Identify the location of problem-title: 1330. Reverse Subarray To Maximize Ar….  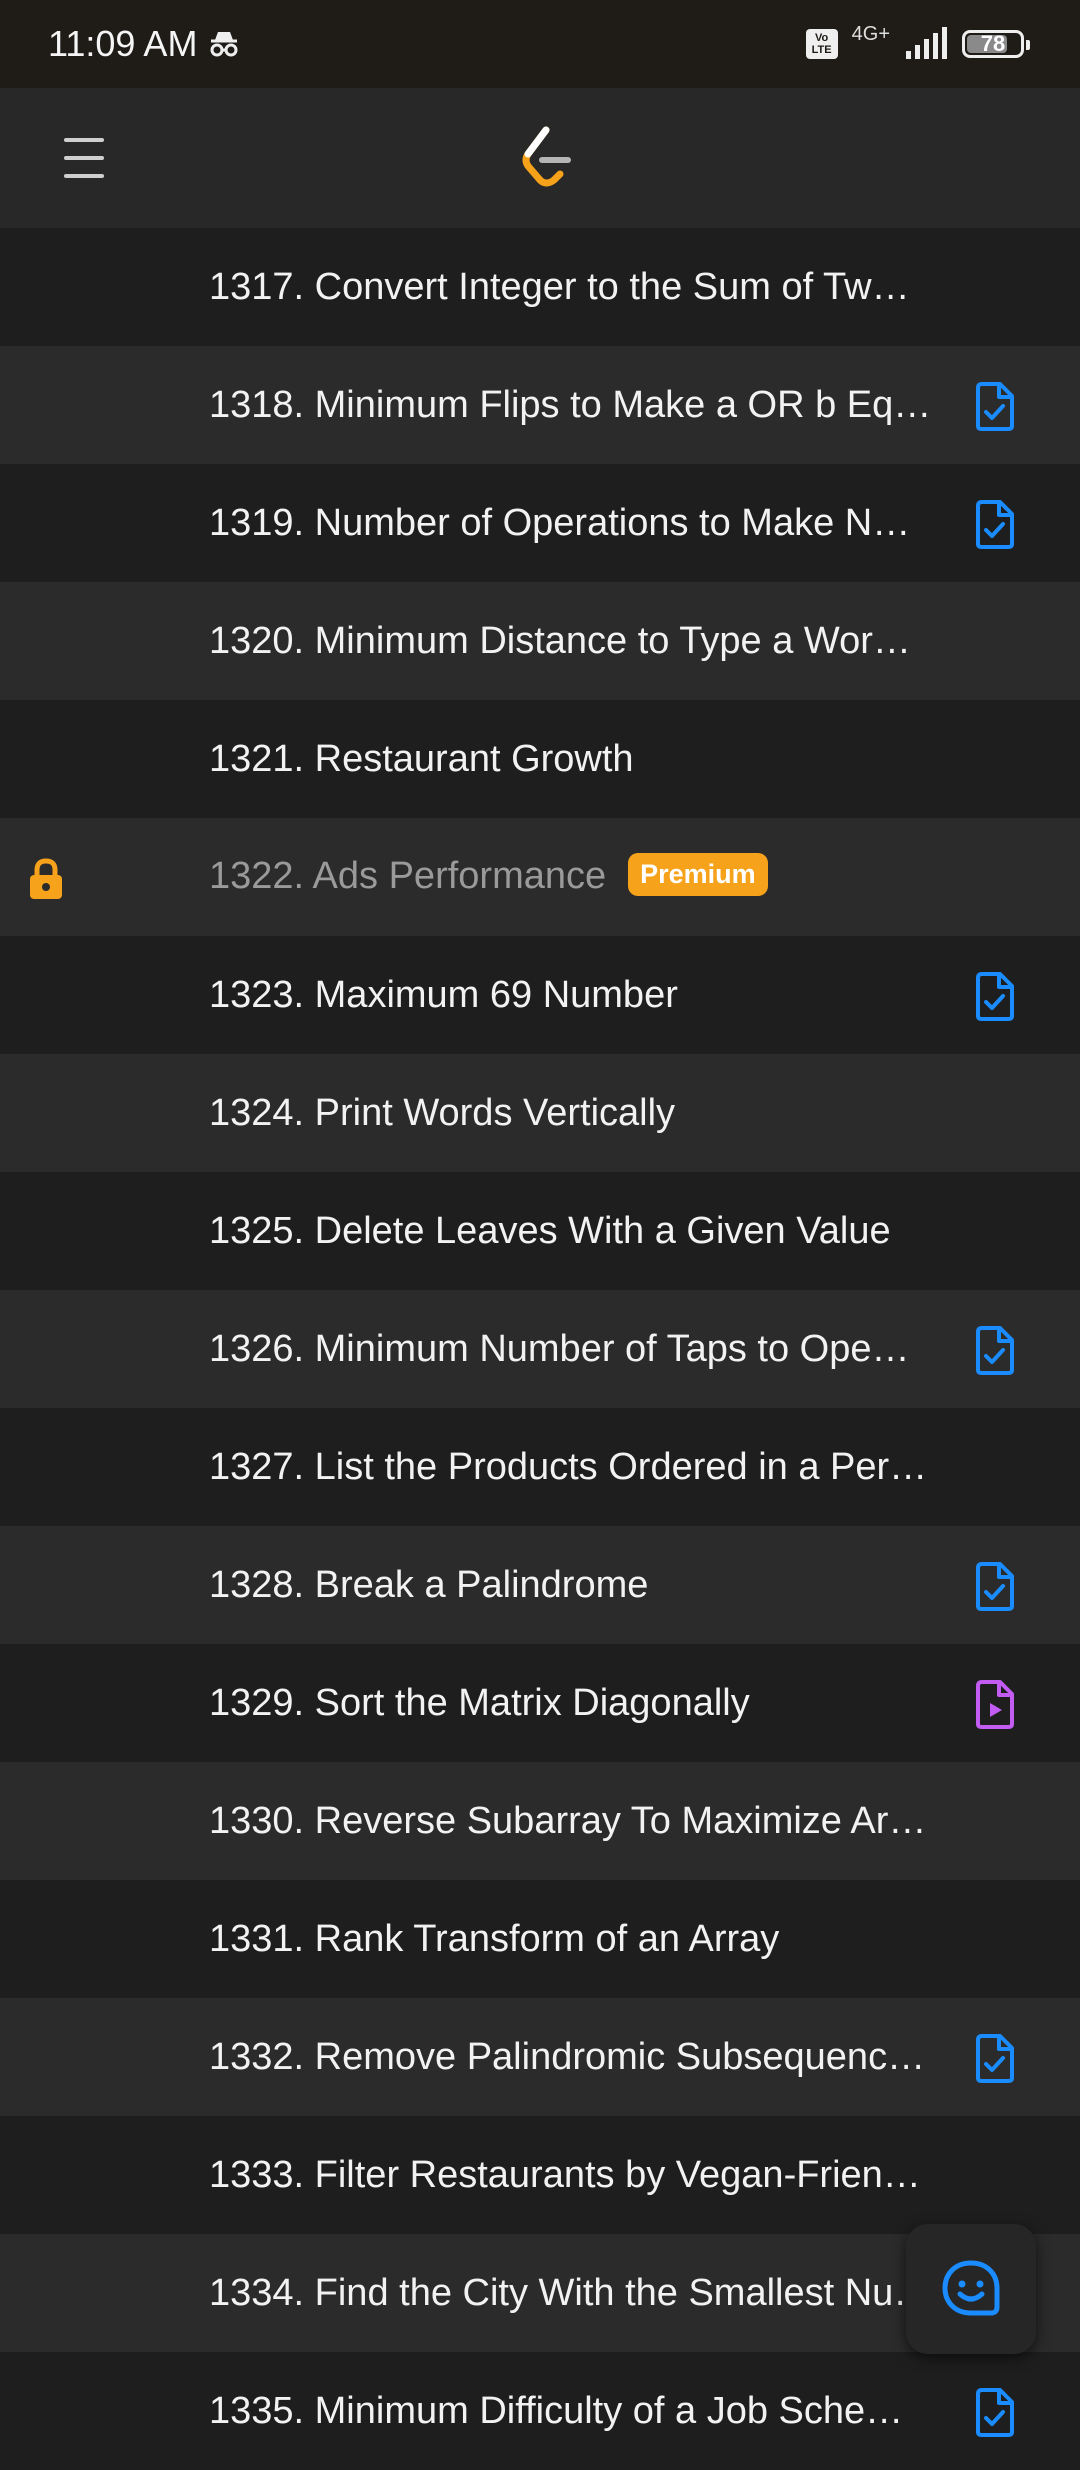
(568, 1820).